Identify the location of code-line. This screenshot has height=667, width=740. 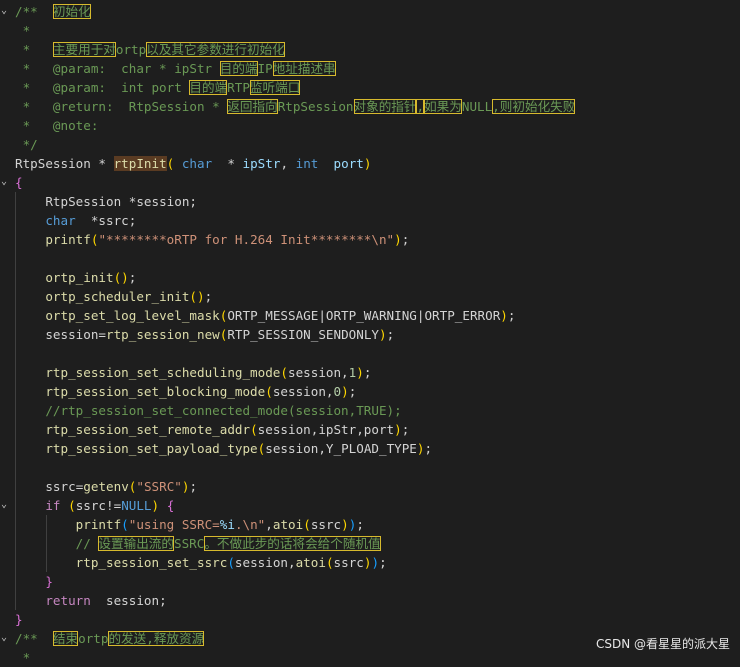
(377, 353).